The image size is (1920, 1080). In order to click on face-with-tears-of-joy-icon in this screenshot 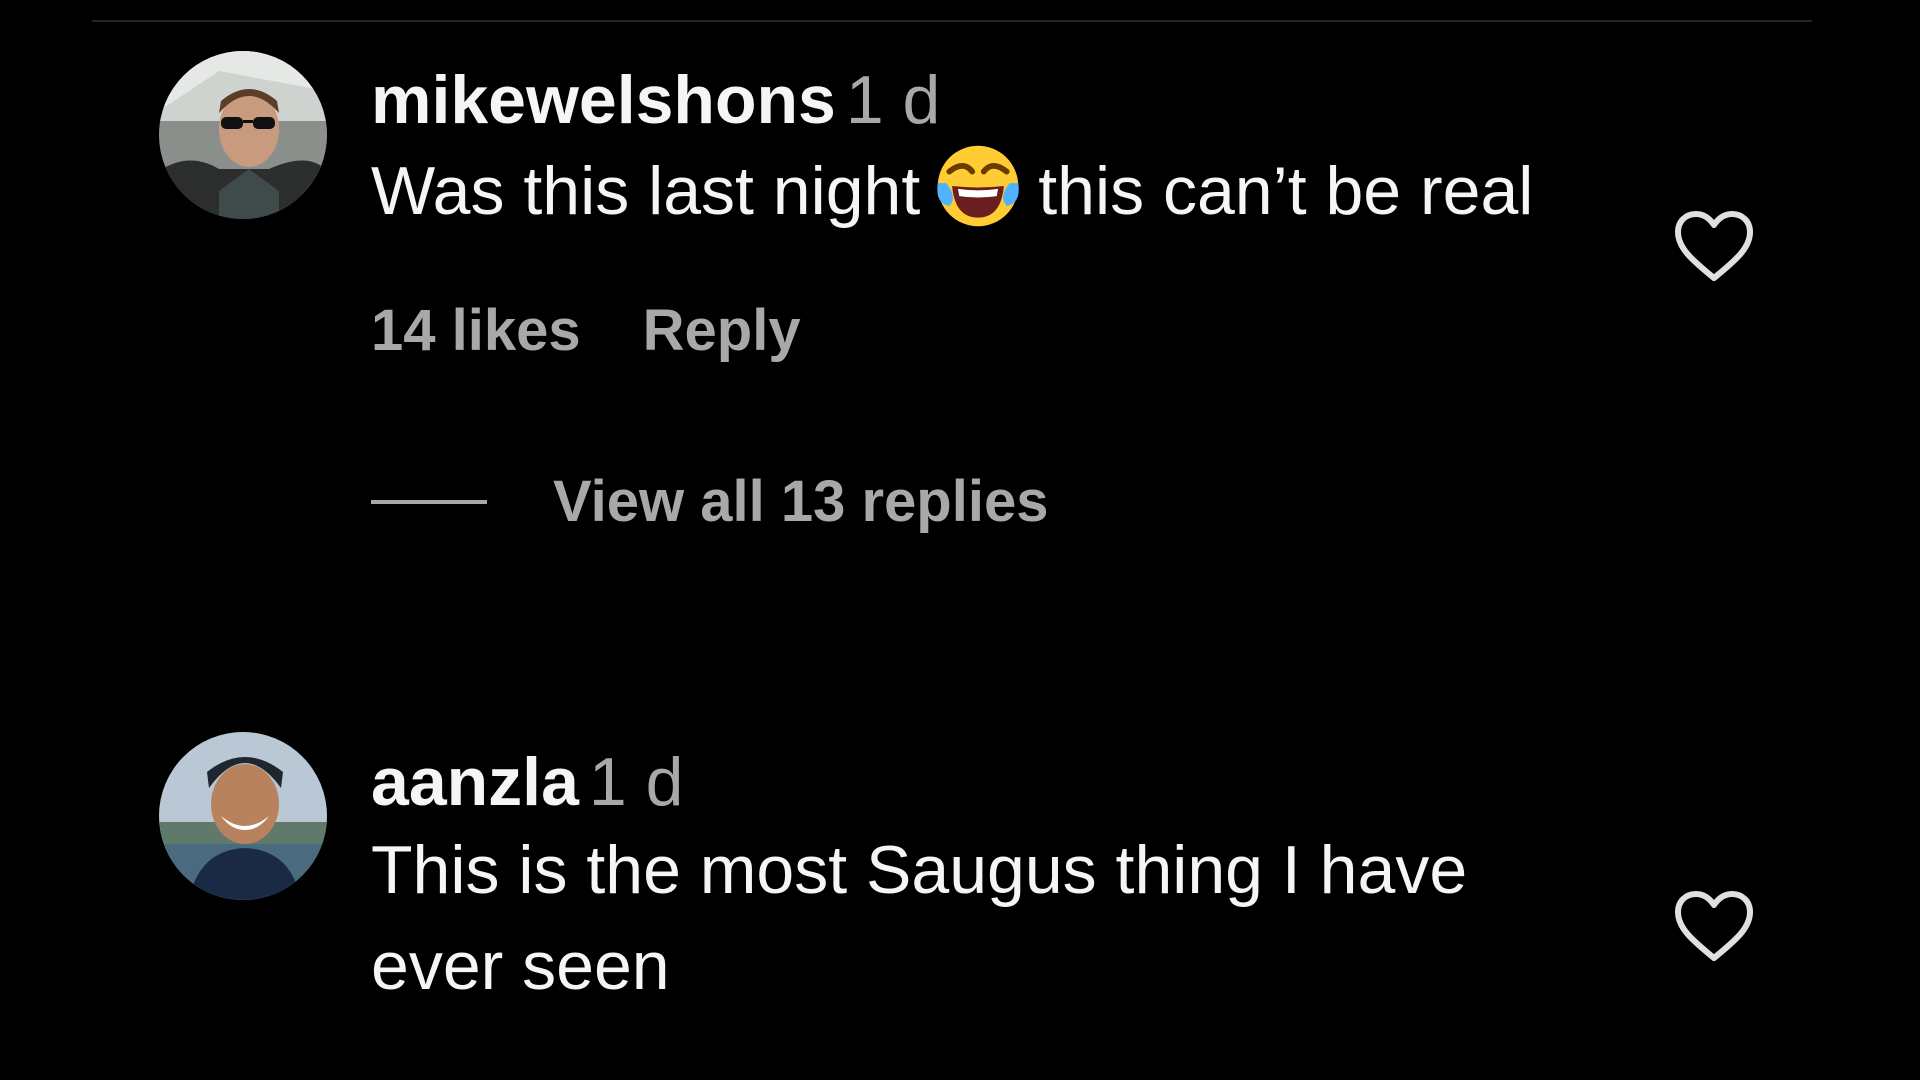, I will do `click(978, 186)`.